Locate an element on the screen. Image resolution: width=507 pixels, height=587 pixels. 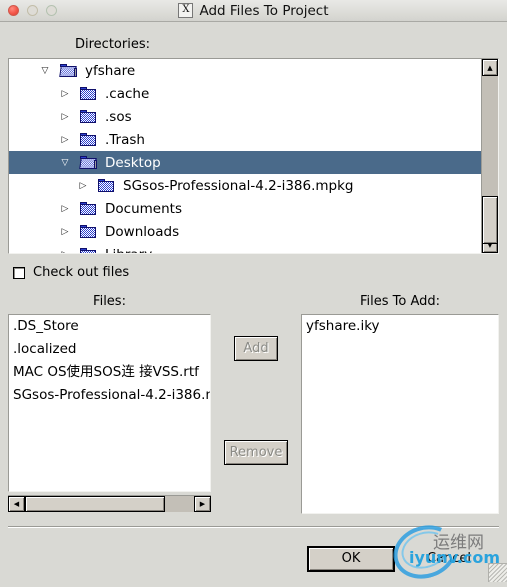
tree-row: ▽ yfshare is located at coordinates (245, 70).